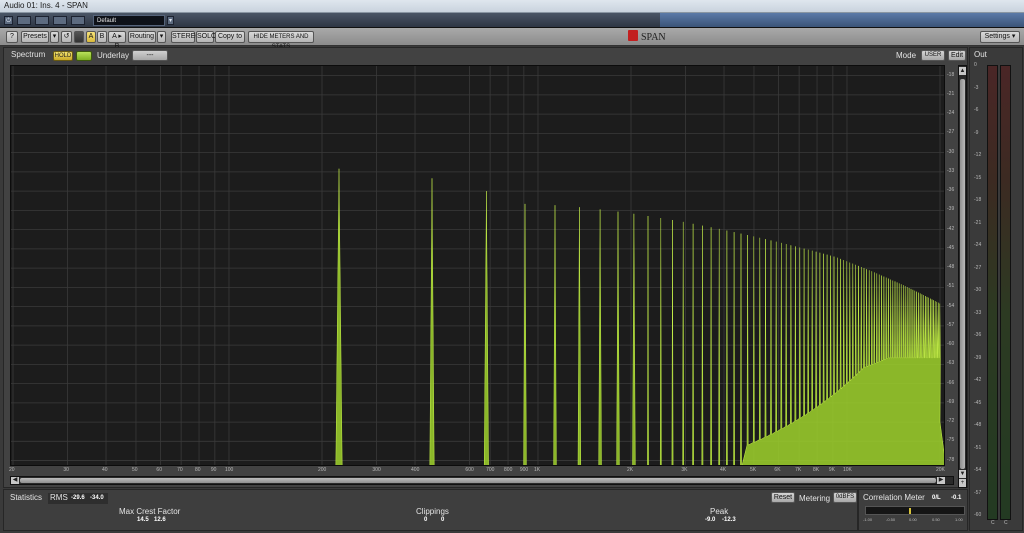 This screenshot has height=533, width=1024. Describe the element at coordinates (150, 511) in the screenshot. I see `crest-label: Max Crest Factor` at that location.